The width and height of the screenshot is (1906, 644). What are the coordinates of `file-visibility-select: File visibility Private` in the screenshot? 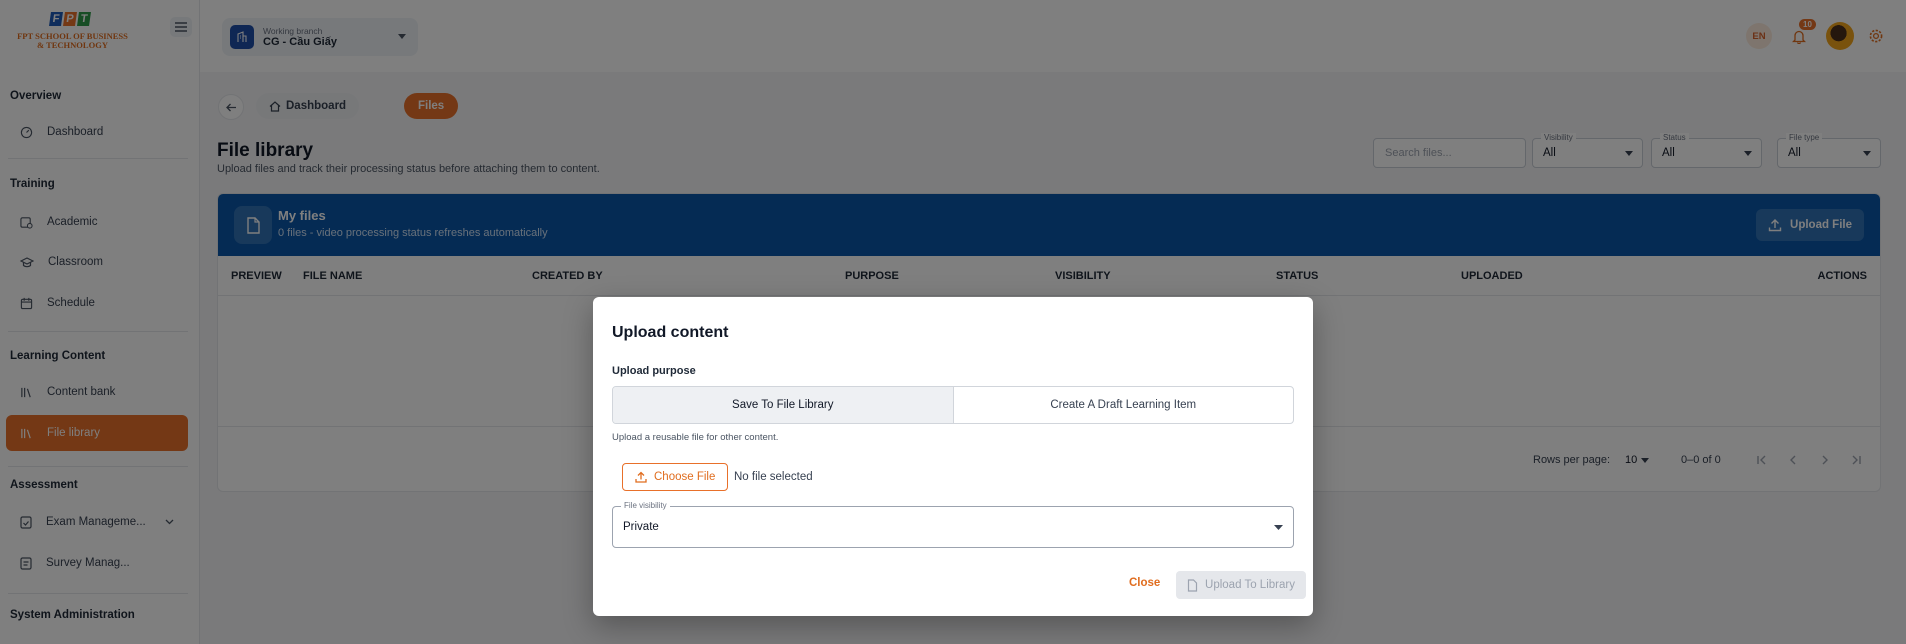 It's located at (953, 524).